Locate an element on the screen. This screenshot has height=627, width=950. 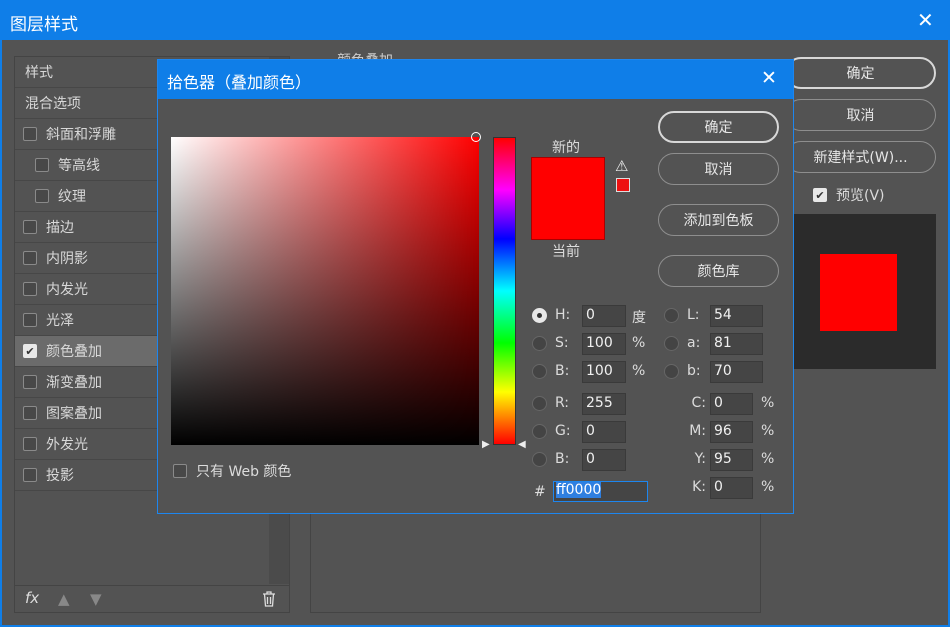
picker-cancel-button: 取消 is located at coordinates (718, 169).